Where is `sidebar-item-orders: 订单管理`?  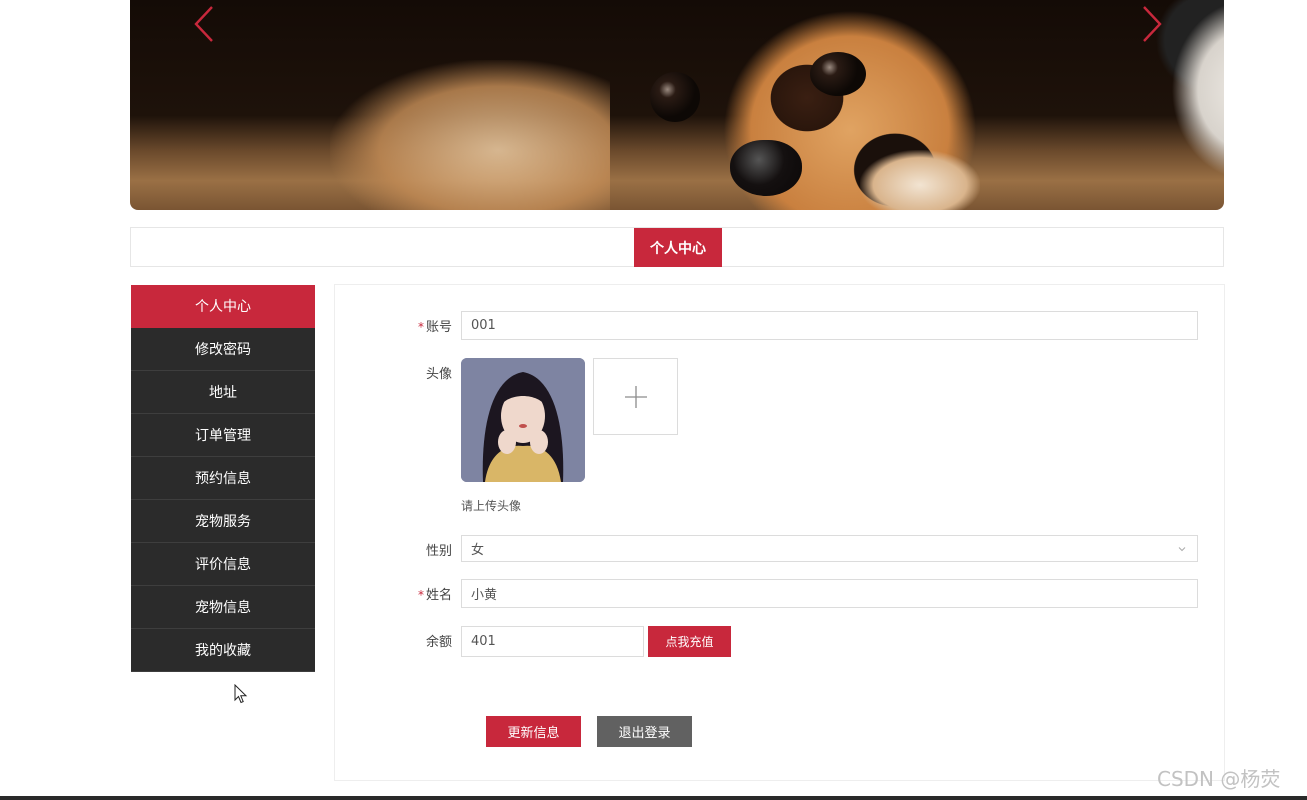
sidebar-item-orders: 订单管理 is located at coordinates (223, 435).